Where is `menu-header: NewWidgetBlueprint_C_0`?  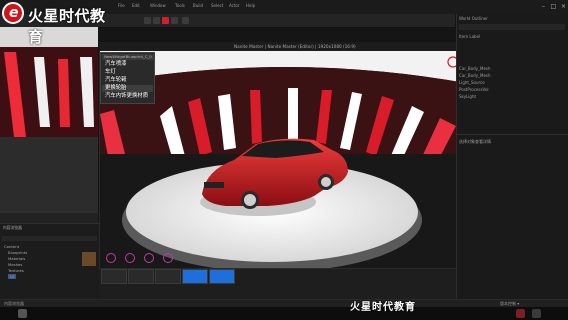 menu-header: NewWidgetBlueprint_C_0 is located at coordinates (128, 57).